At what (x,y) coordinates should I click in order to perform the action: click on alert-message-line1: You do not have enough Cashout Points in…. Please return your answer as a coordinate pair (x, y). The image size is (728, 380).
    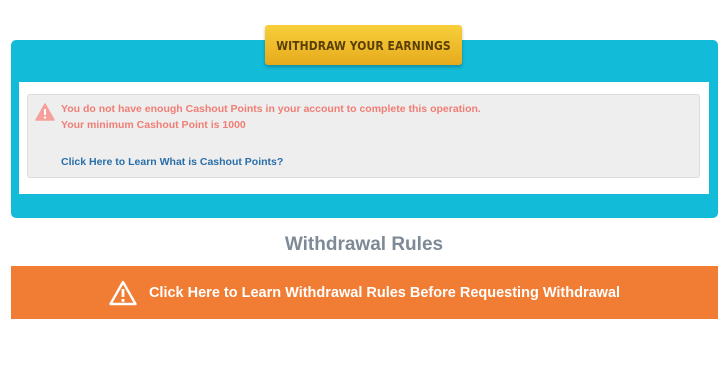
    Looking at the image, I should click on (271, 109).